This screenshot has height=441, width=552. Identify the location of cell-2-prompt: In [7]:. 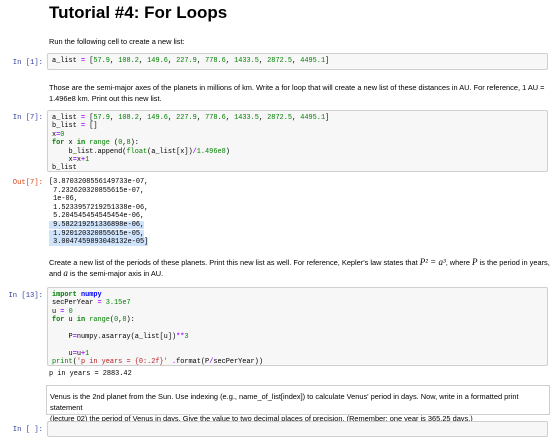
(27, 118).